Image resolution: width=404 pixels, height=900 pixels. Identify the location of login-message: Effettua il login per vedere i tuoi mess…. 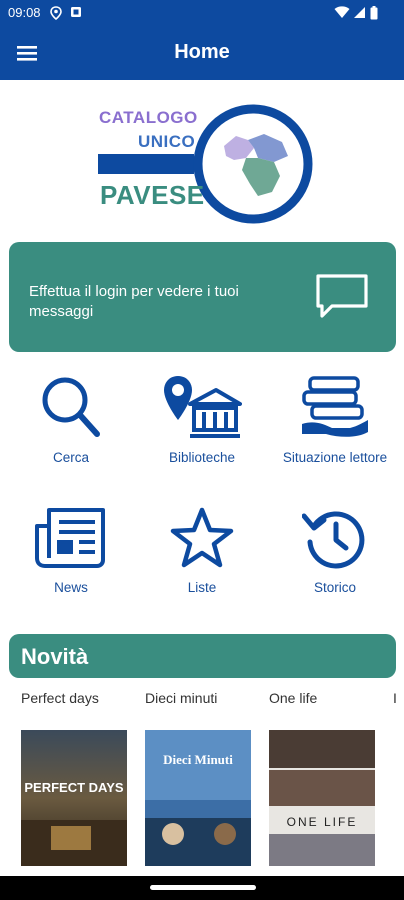
(134, 301).